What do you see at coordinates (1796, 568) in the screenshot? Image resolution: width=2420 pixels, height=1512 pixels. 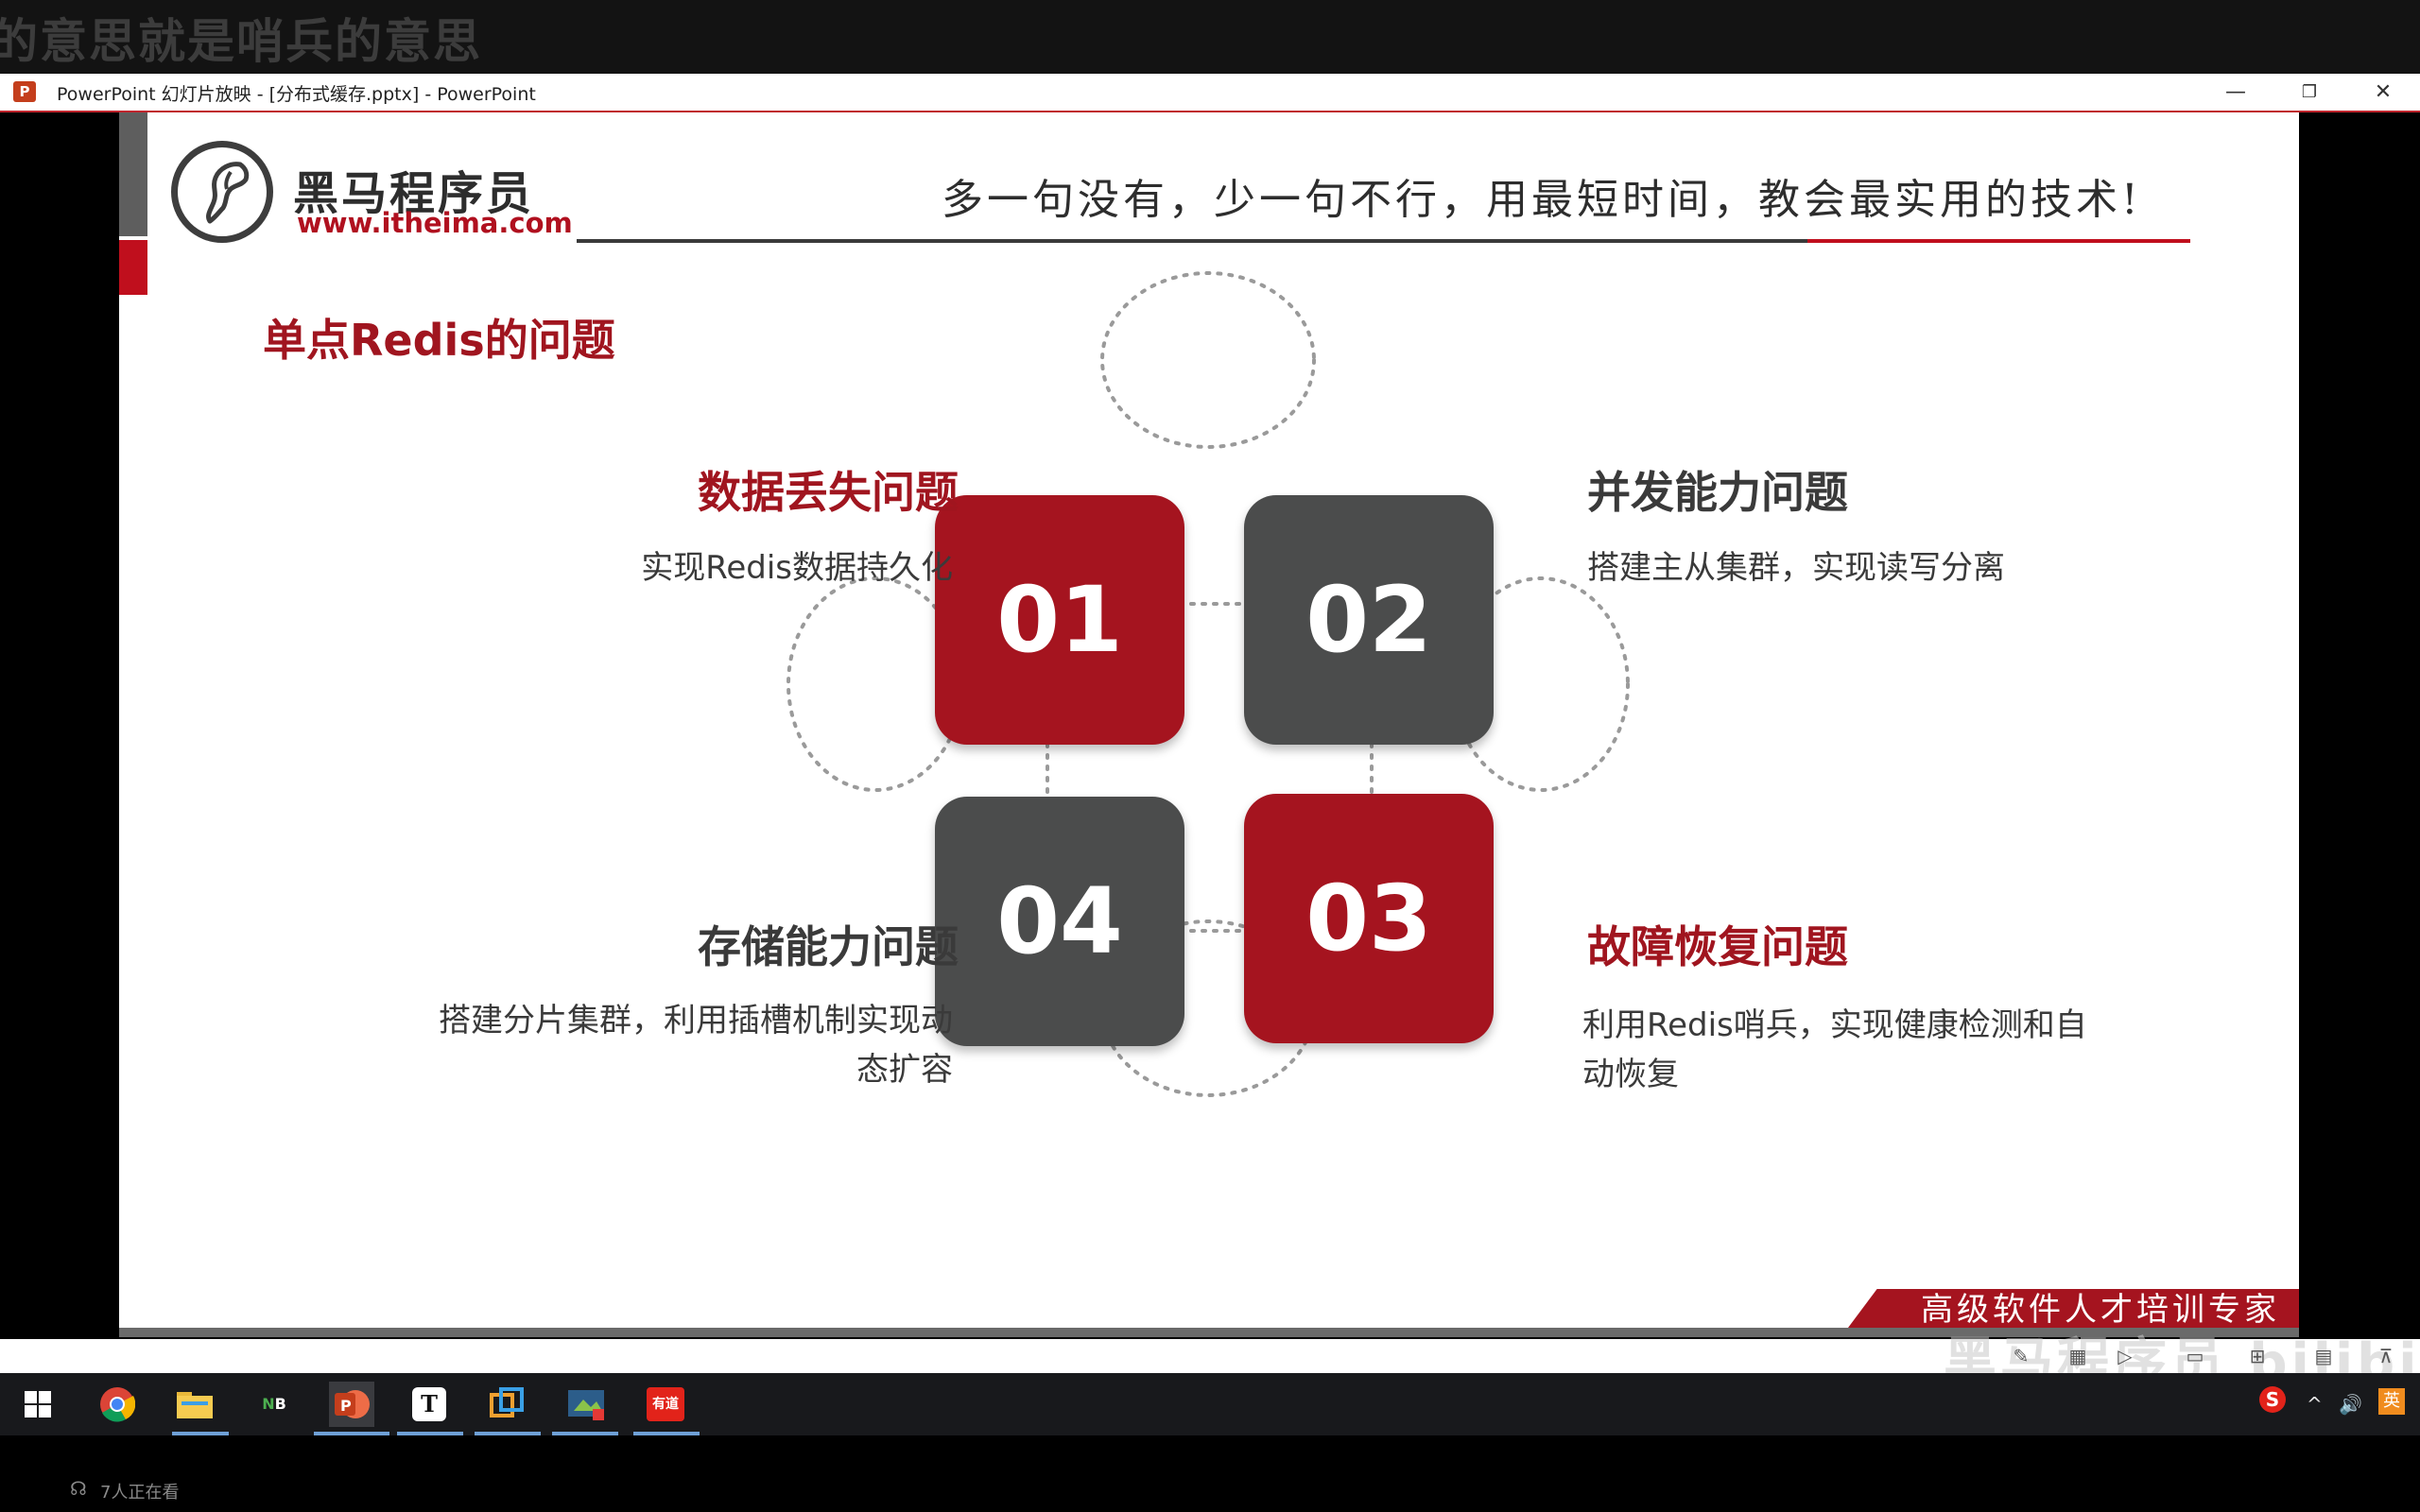 I see `item-desc-02: 搭建主从集群，实现读写分离` at bounding box center [1796, 568].